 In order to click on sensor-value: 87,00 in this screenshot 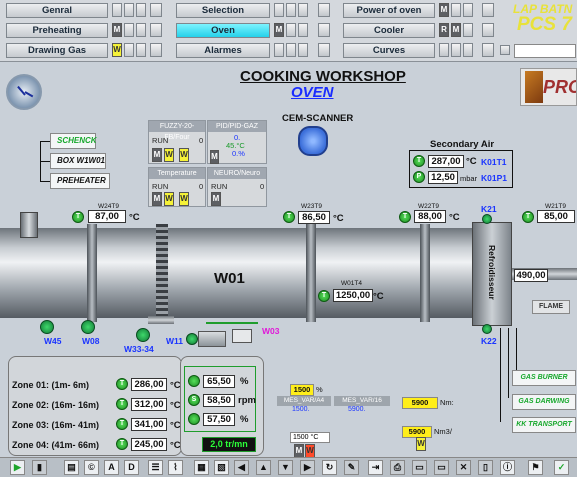, I will do `click(107, 216)`.